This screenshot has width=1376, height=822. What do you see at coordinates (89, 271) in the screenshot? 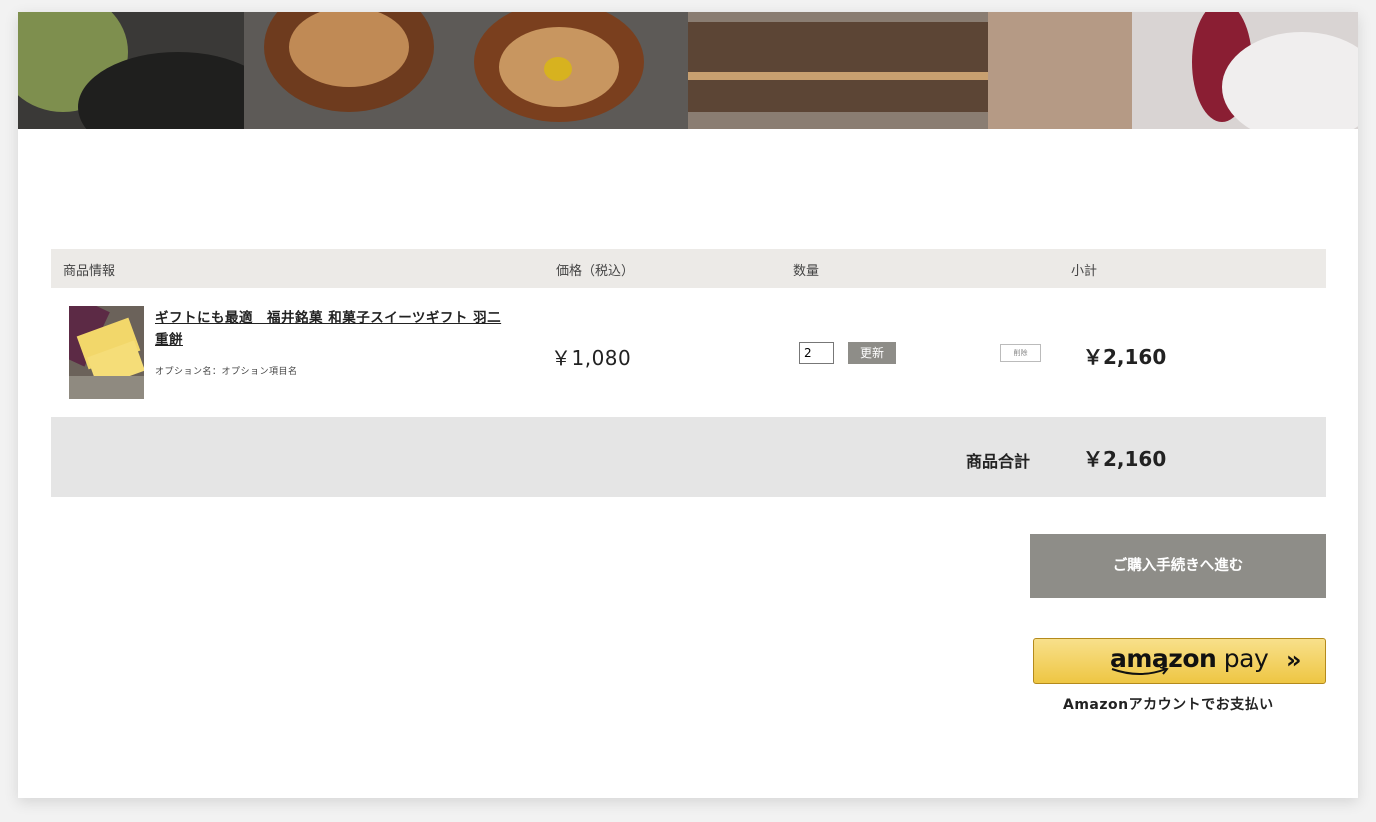
I see `header-product-info: 商品情報` at bounding box center [89, 271].